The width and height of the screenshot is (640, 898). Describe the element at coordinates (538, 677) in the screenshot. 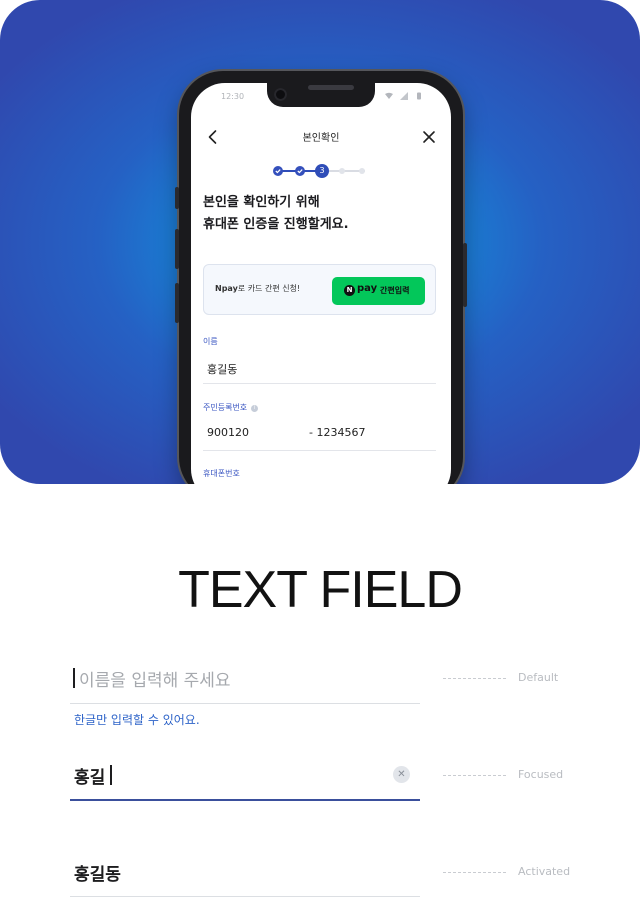

I see `default-state-label: Default` at that location.